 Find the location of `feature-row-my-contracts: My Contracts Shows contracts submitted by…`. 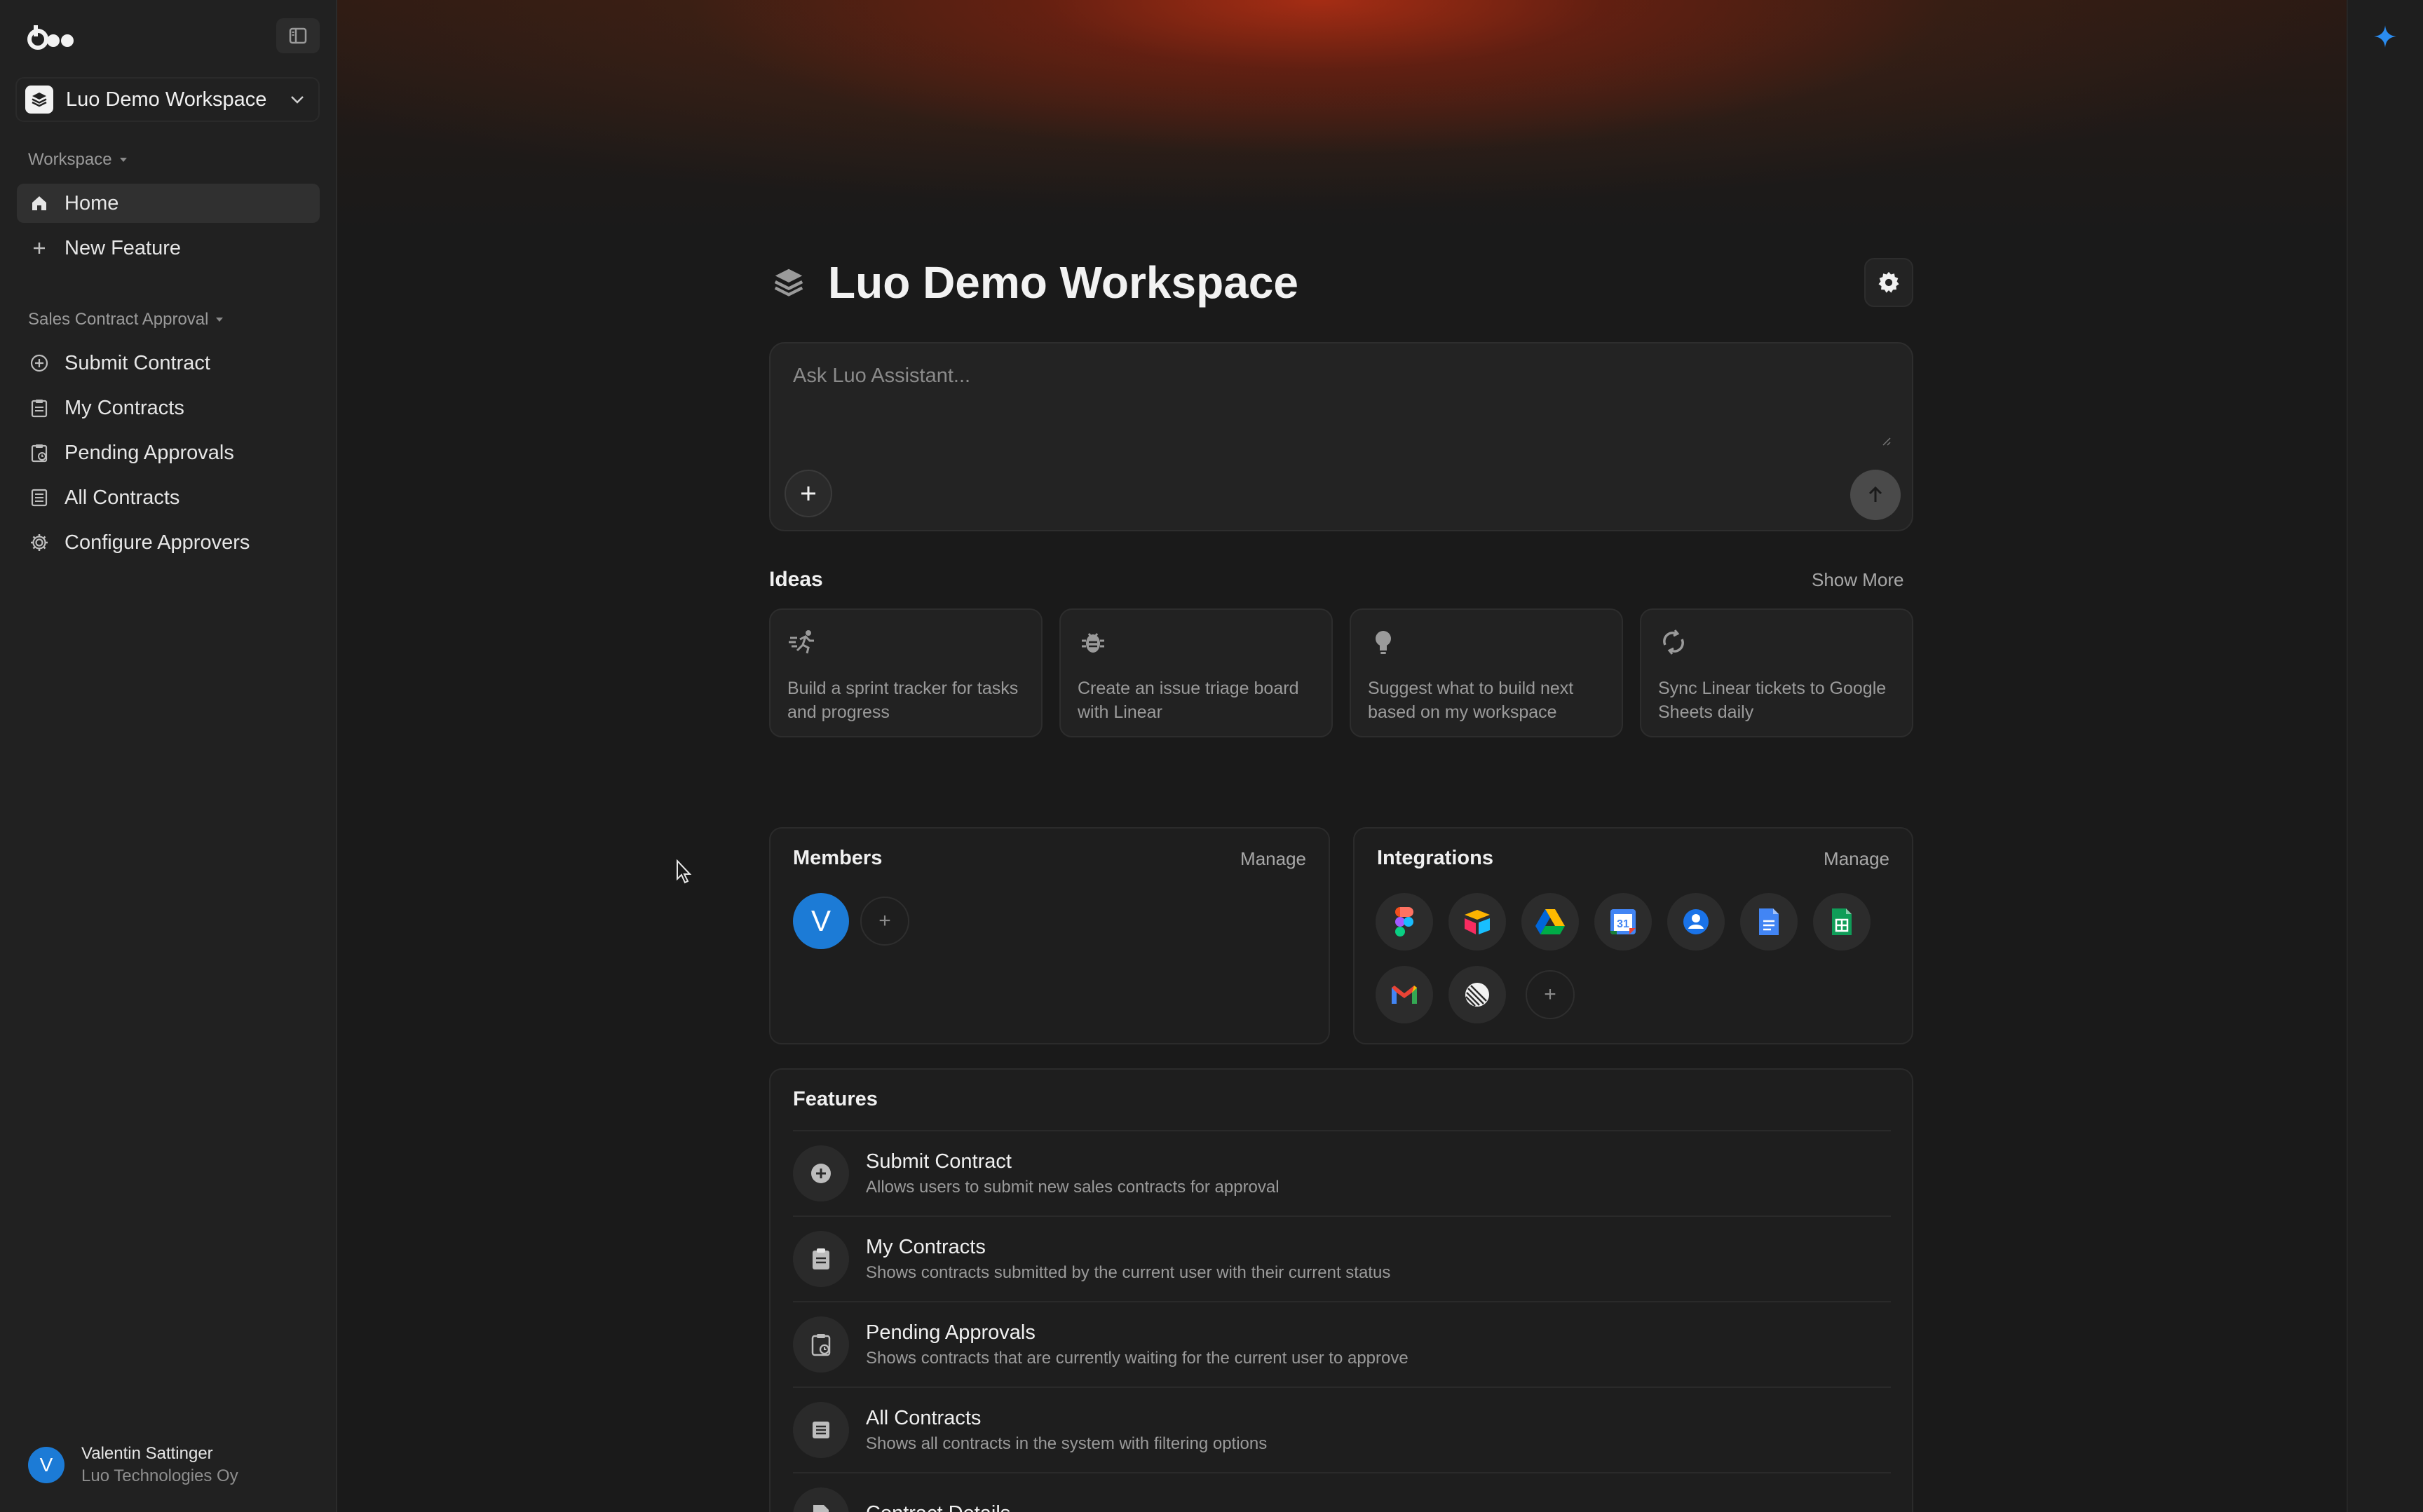

feature-row-my-contracts: My Contracts Shows contracts submitted by… is located at coordinates (1342, 1258).